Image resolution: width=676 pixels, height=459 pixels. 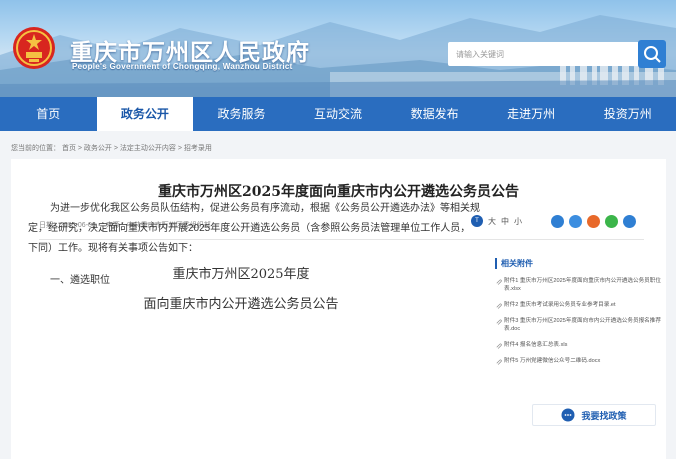 I want to click on font-size-medium: 中, so click(x=505, y=221).